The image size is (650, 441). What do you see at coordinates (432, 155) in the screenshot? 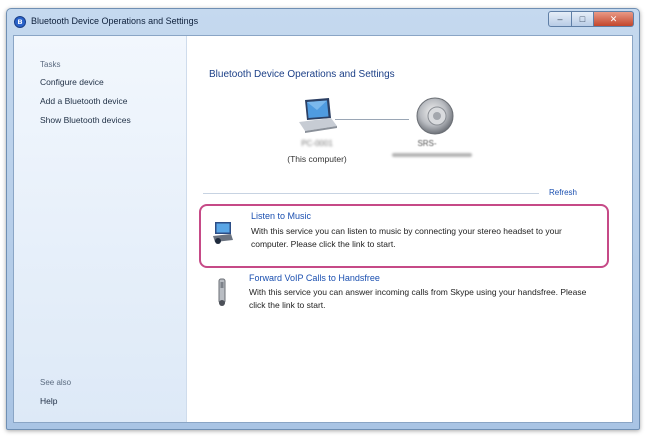
I see `device-address-blurred` at bounding box center [432, 155].